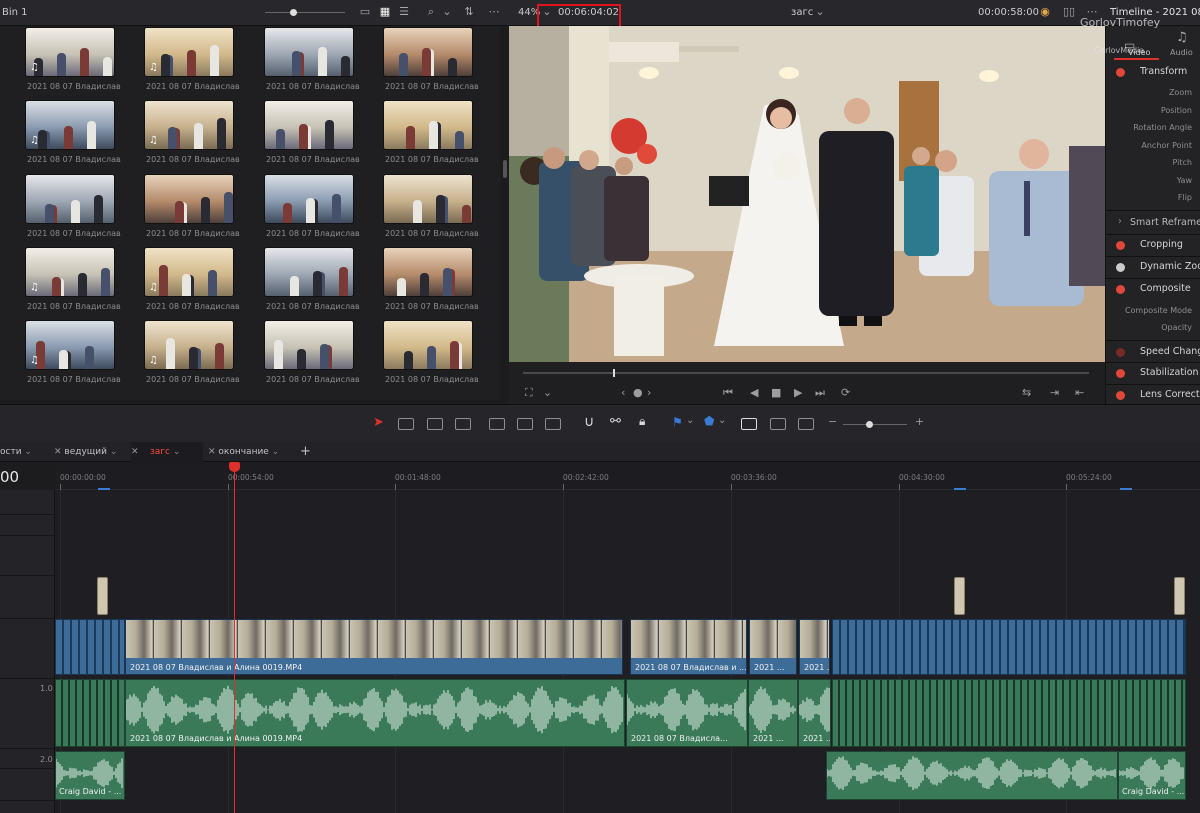  I want to click on more-options-icon: ⋯, so click(494, 12).